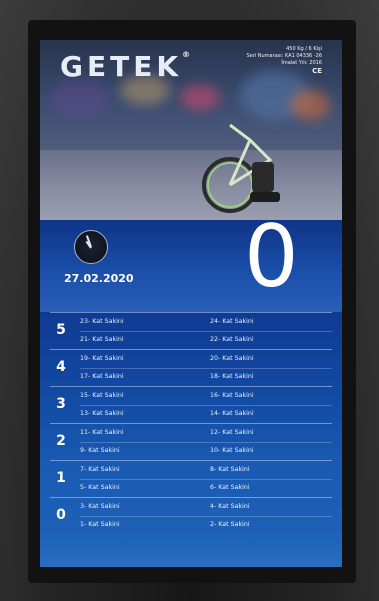 The height and width of the screenshot is (601, 379). I want to click on resident-entry: 15- Kat Sakini, so click(102, 395).